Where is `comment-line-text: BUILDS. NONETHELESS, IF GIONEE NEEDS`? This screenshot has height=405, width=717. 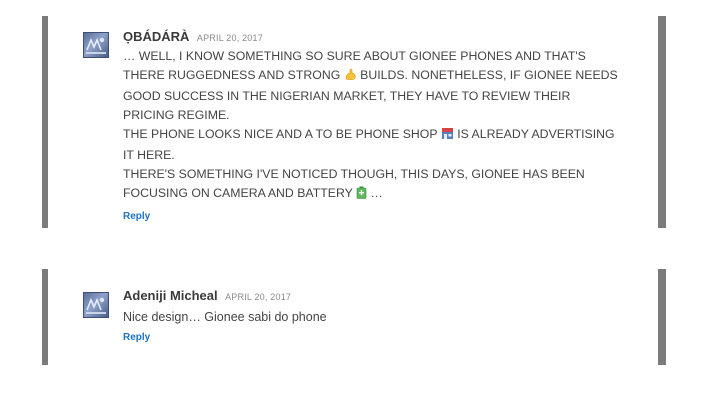
comment-line-text: BUILDS. NONETHELESS, IF GIONEE NEEDS is located at coordinates (489, 75).